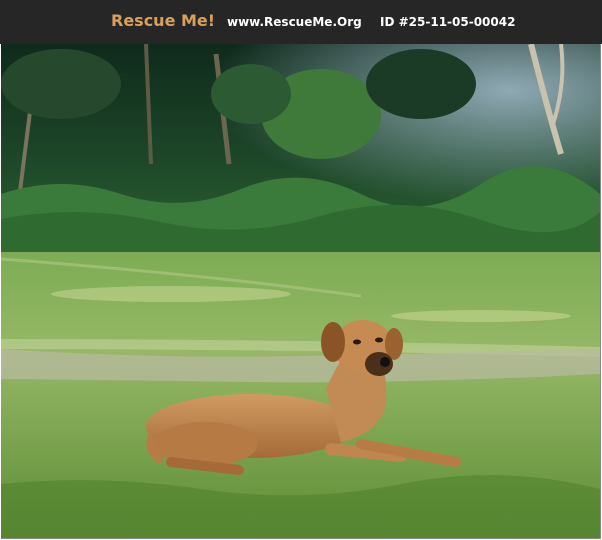 The height and width of the screenshot is (540, 602). What do you see at coordinates (163, 20) in the screenshot?
I see `site-logo-text: Rescue Me!` at bounding box center [163, 20].